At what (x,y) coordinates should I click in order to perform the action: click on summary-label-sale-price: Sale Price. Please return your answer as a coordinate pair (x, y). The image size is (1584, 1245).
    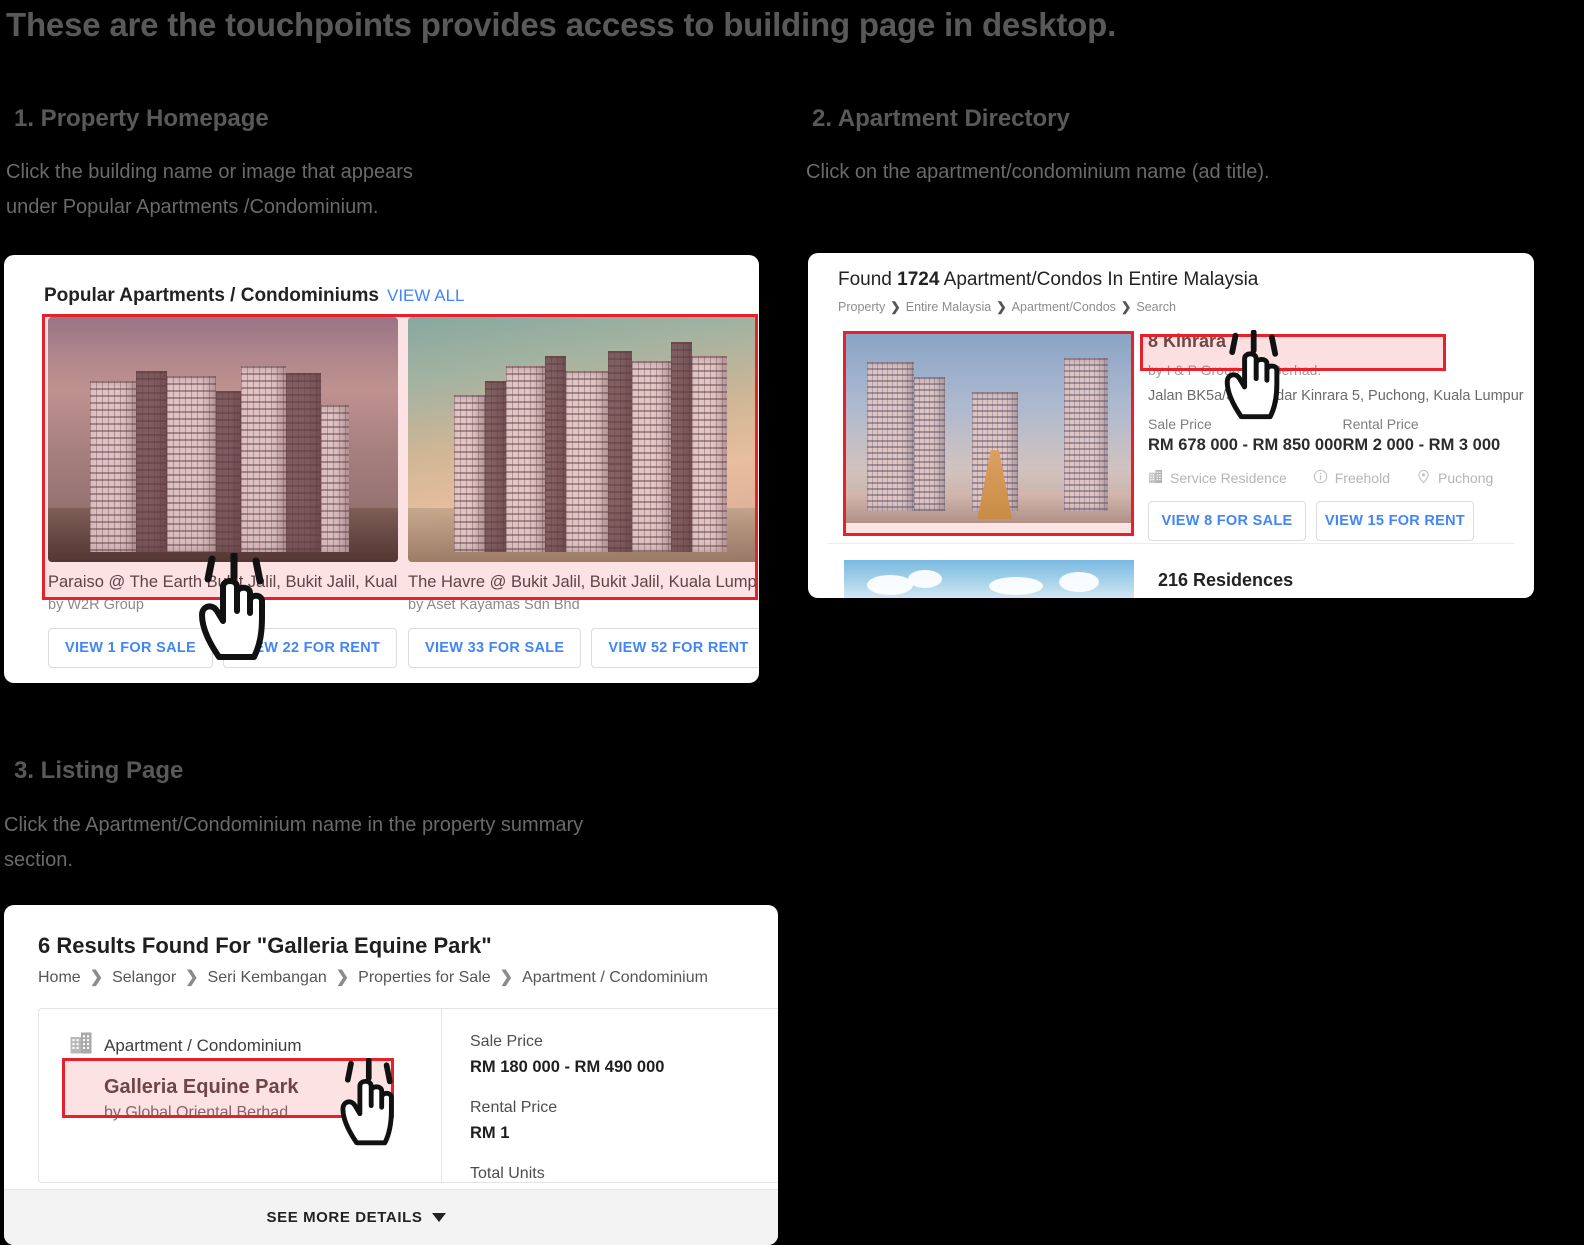
    Looking at the image, I should click on (506, 1041).